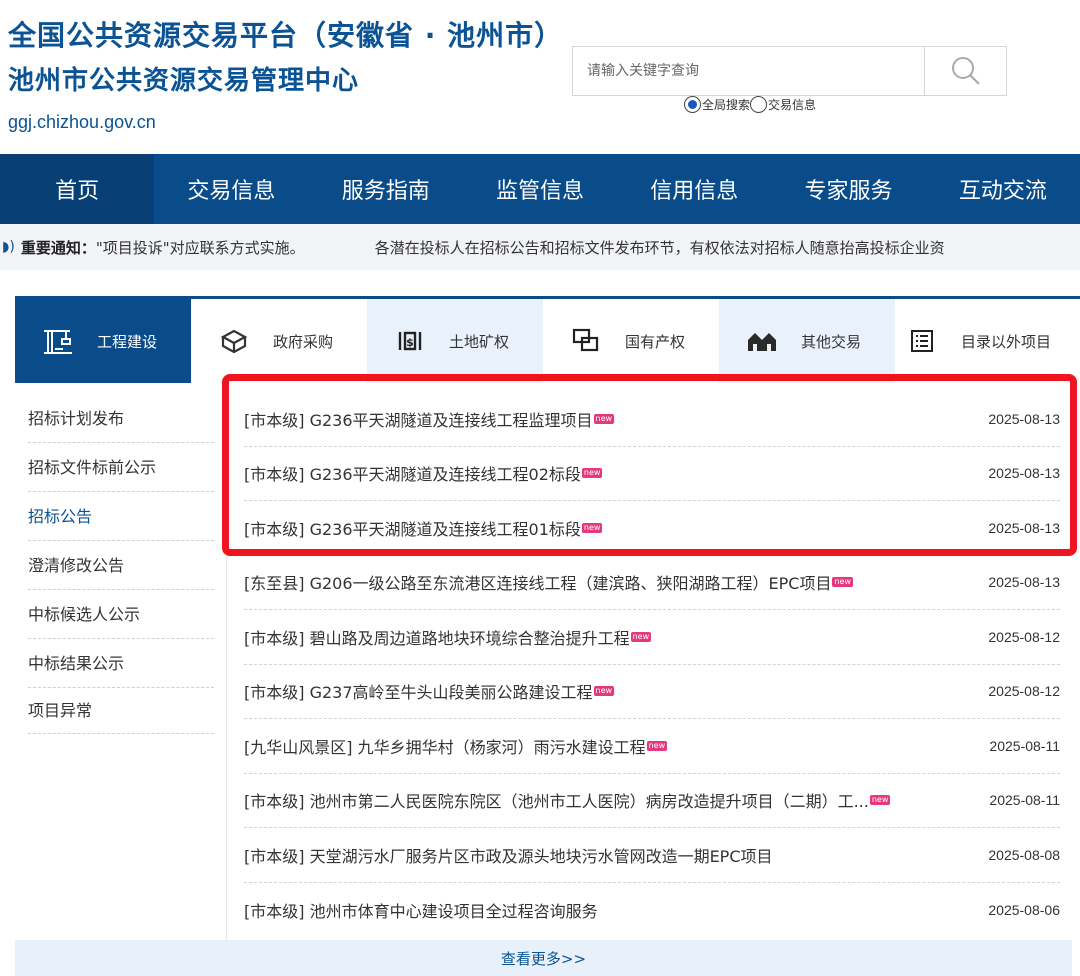 The height and width of the screenshot is (976, 1080). I want to click on list-icon, so click(922, 341).